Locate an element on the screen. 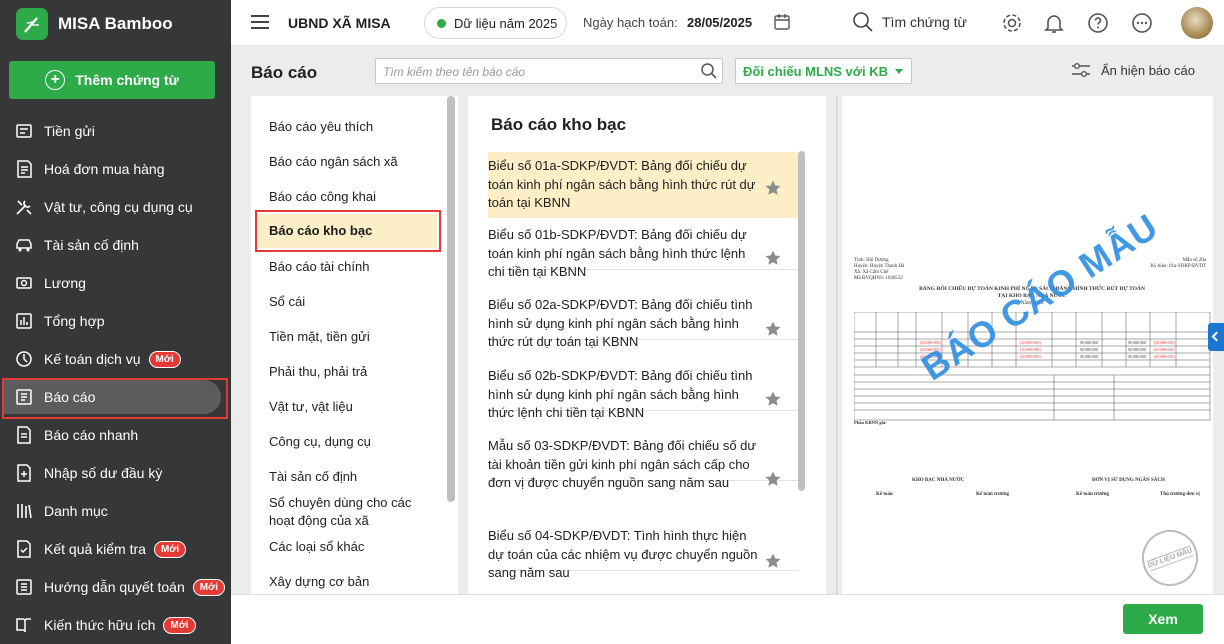 This screenshot has width=1224, height=644. help-icon is located at coordinates (1098, 23).